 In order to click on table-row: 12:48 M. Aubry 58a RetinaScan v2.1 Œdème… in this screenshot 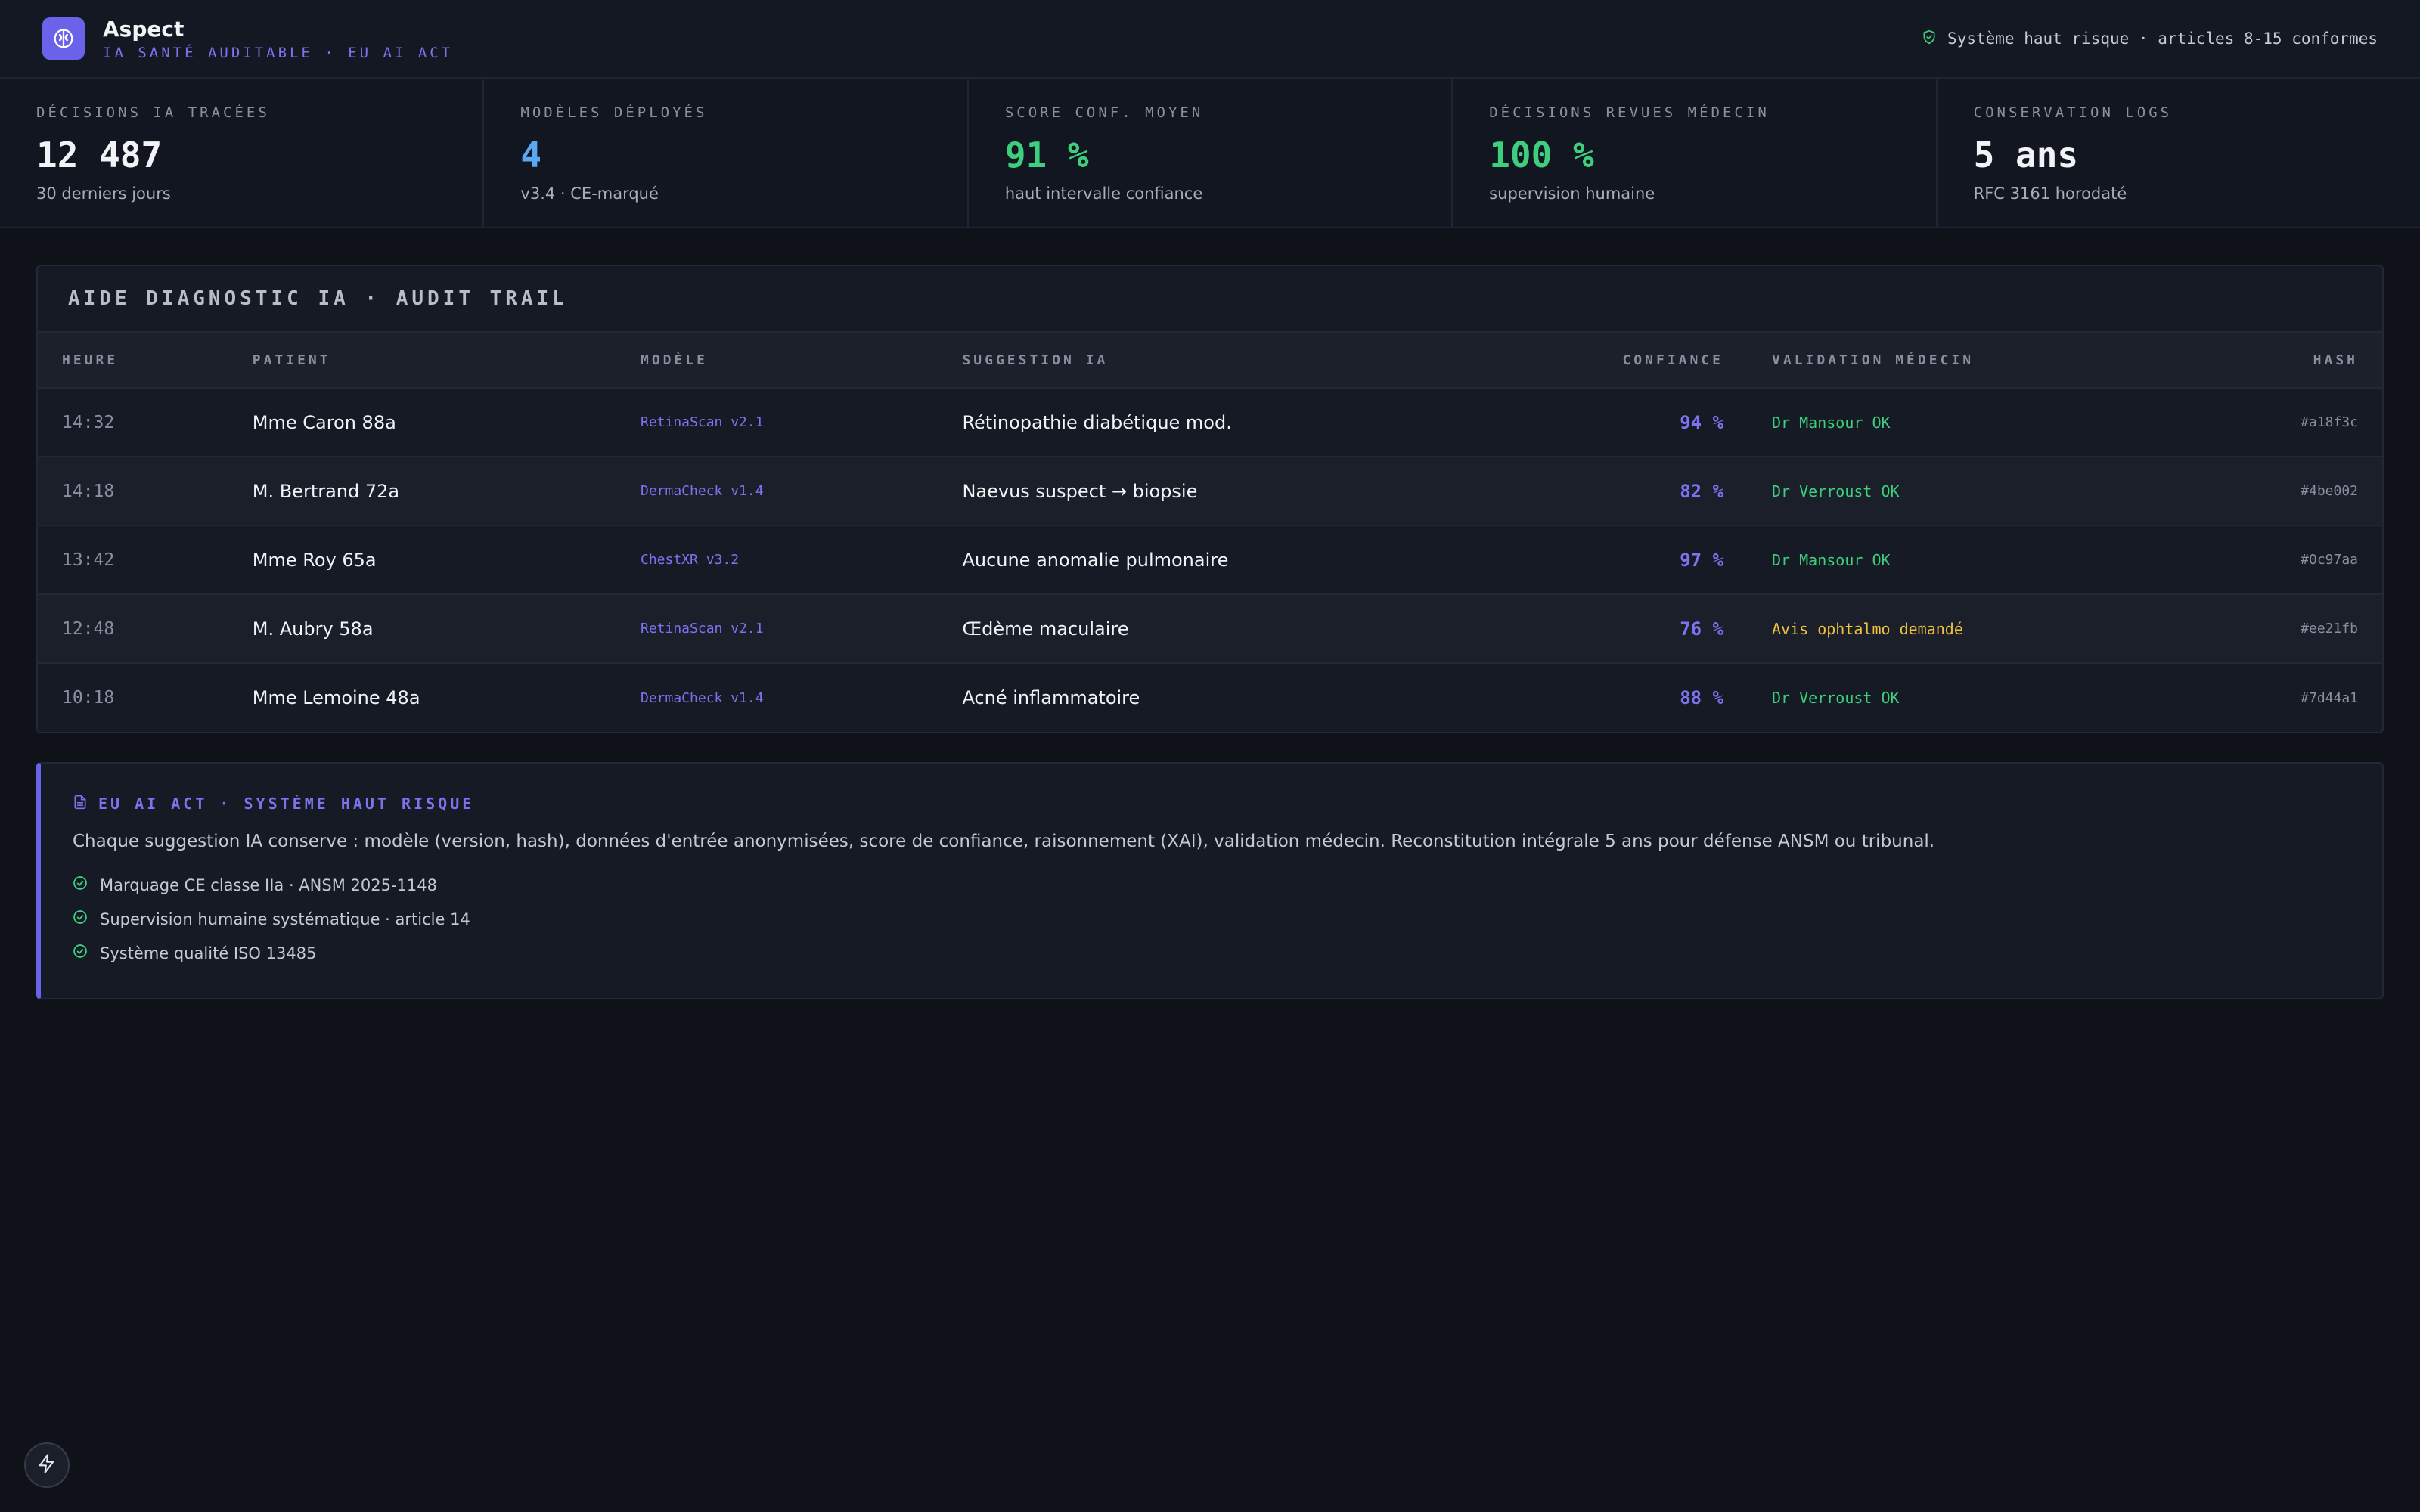, I will do `click(1210, 628)`.